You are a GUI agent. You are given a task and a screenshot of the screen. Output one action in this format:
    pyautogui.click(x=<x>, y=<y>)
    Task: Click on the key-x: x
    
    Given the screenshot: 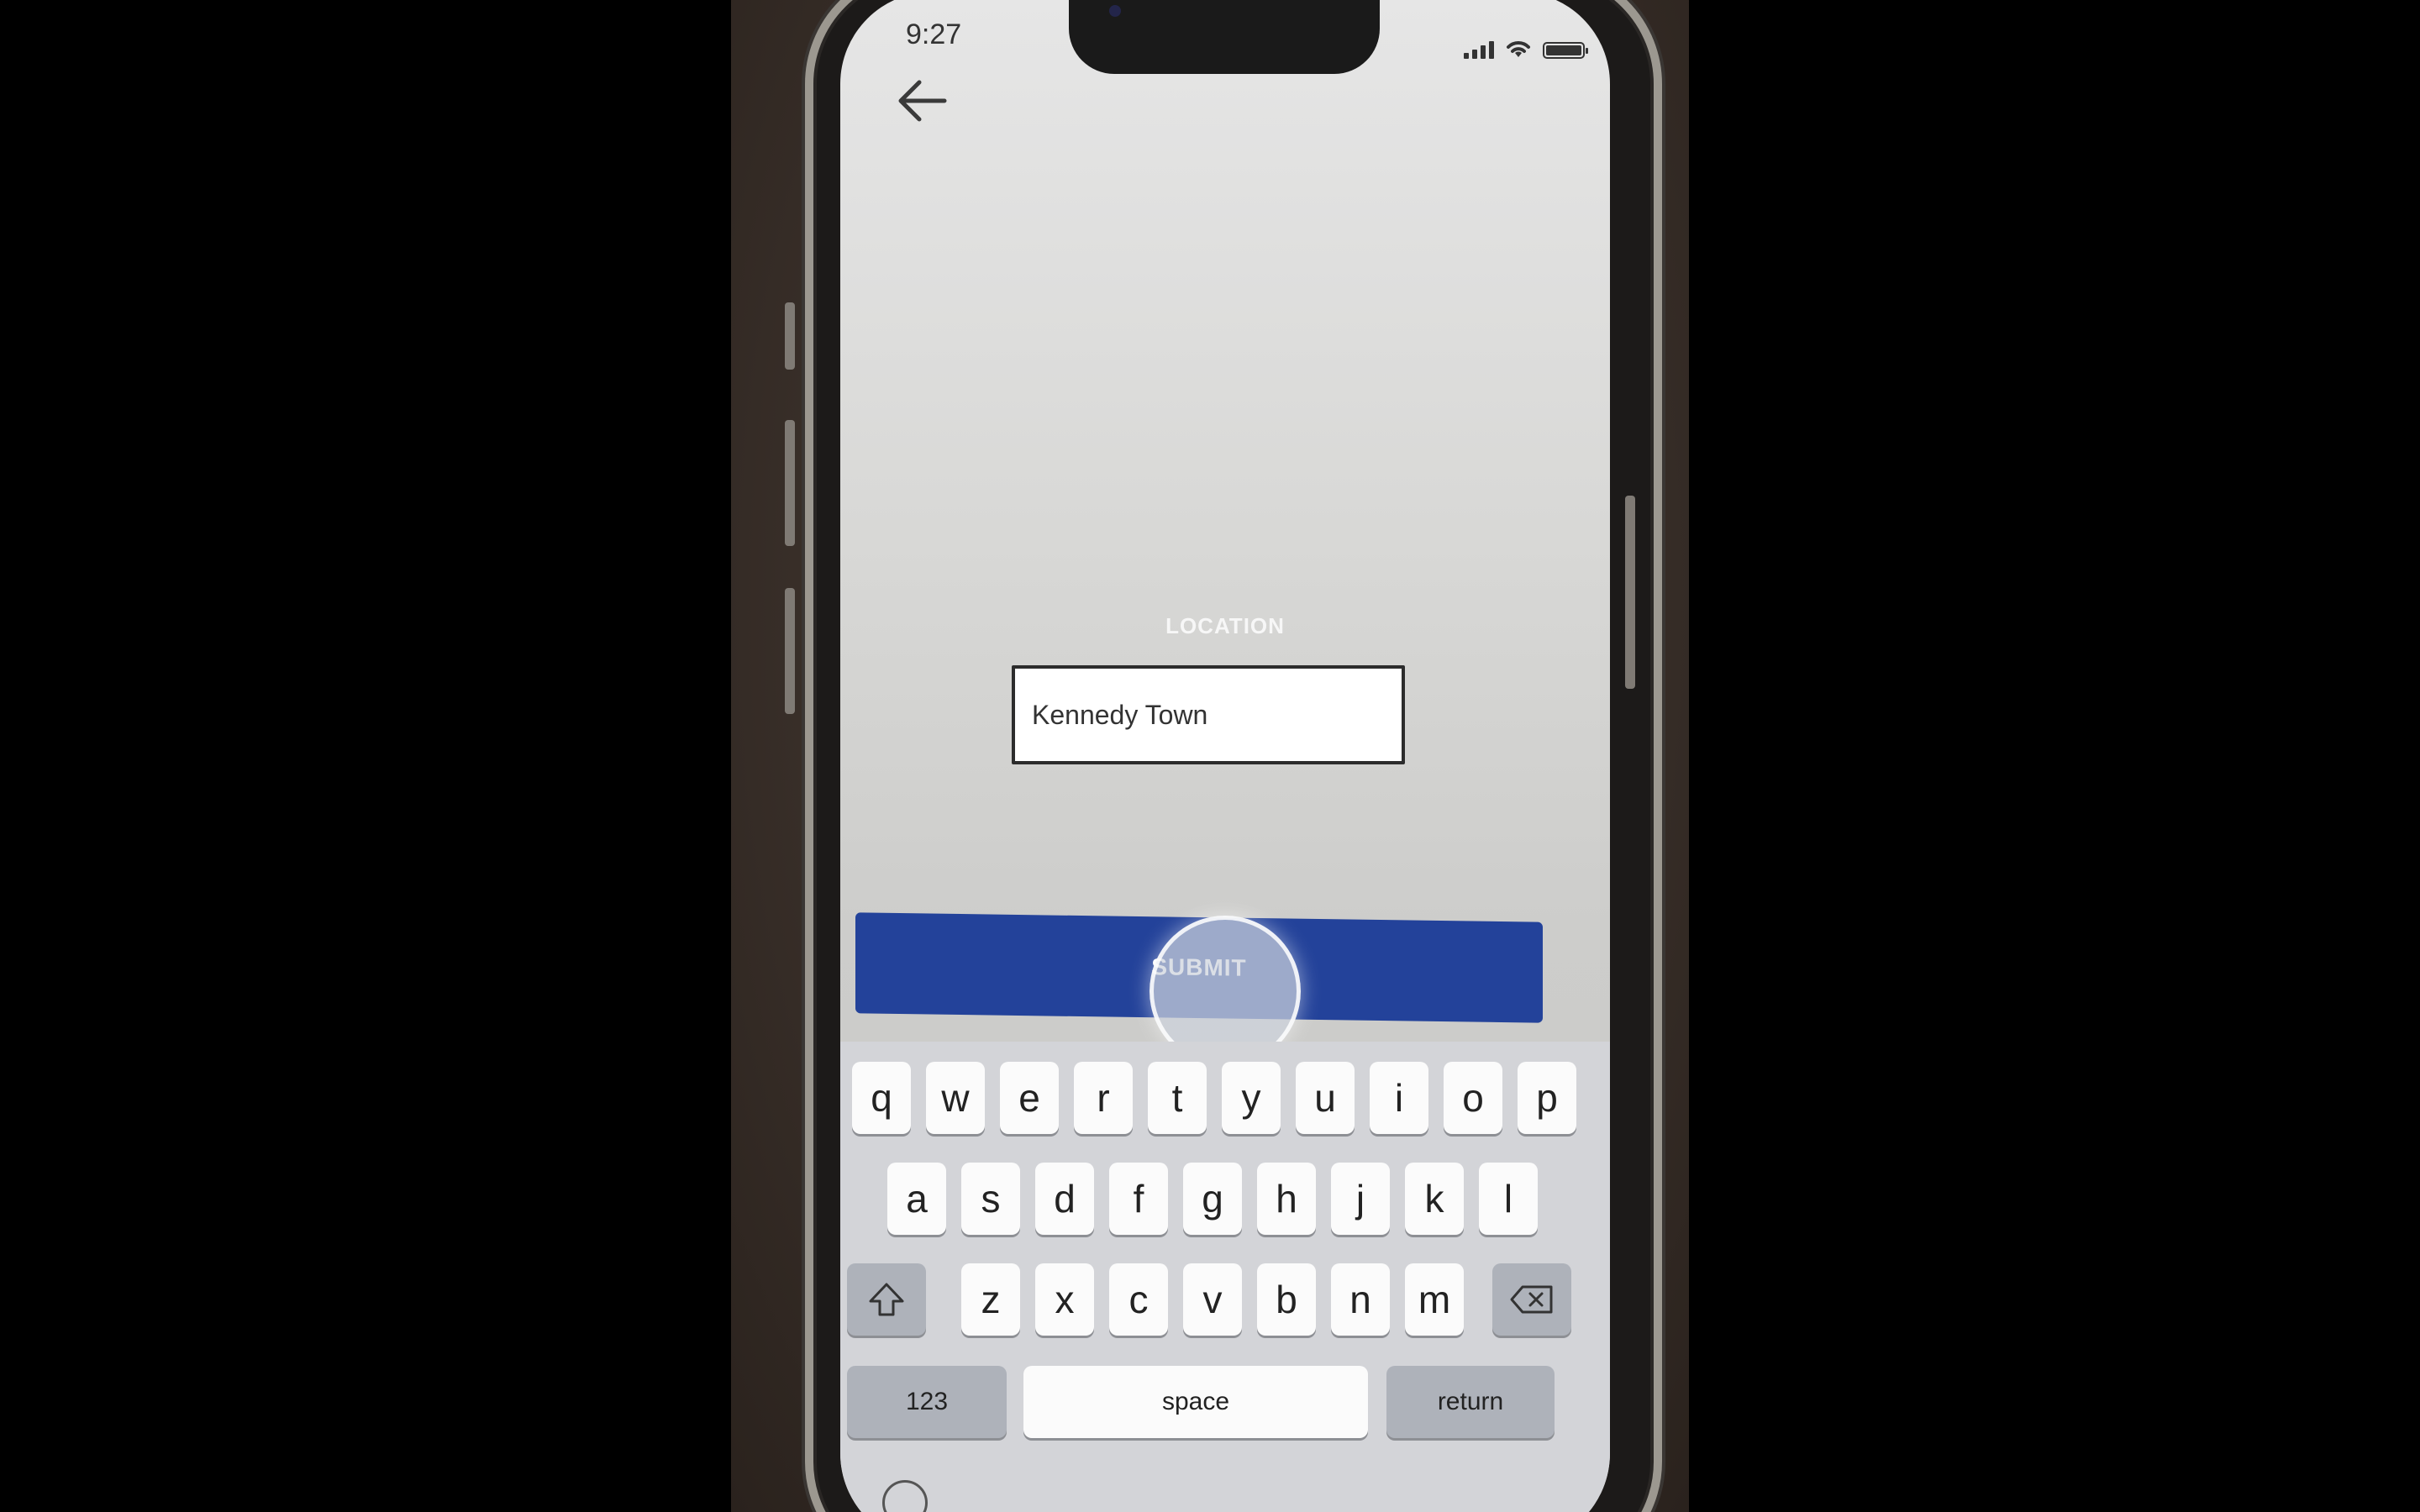 What is the action you would take?
    pyautogui.click(x=1064, y=1299)
    